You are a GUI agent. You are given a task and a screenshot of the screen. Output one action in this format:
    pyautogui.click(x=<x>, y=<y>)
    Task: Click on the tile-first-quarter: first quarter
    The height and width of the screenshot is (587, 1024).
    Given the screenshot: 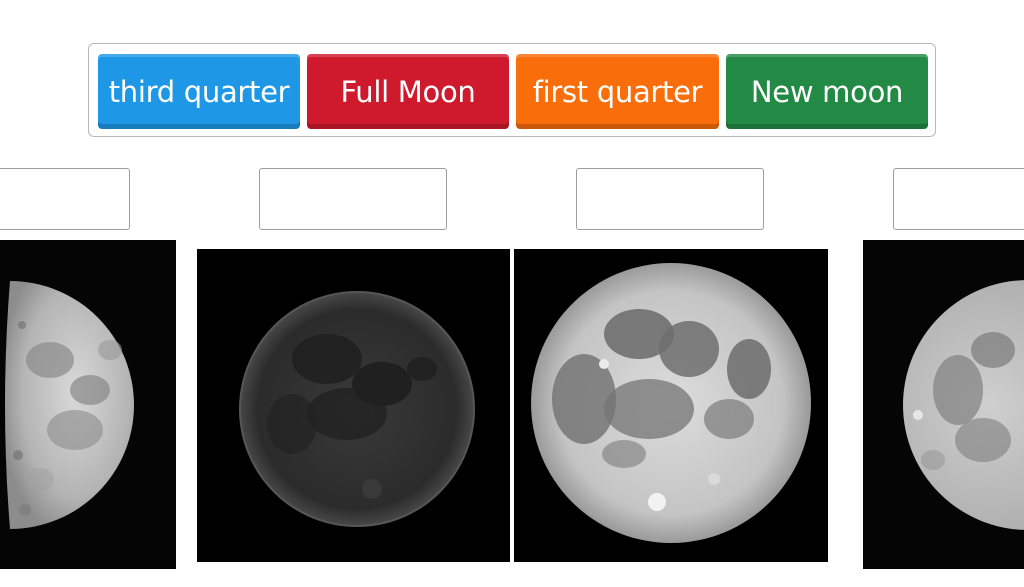 What is the action you would take?
    pyautogui.click(x=617, y=91)
    